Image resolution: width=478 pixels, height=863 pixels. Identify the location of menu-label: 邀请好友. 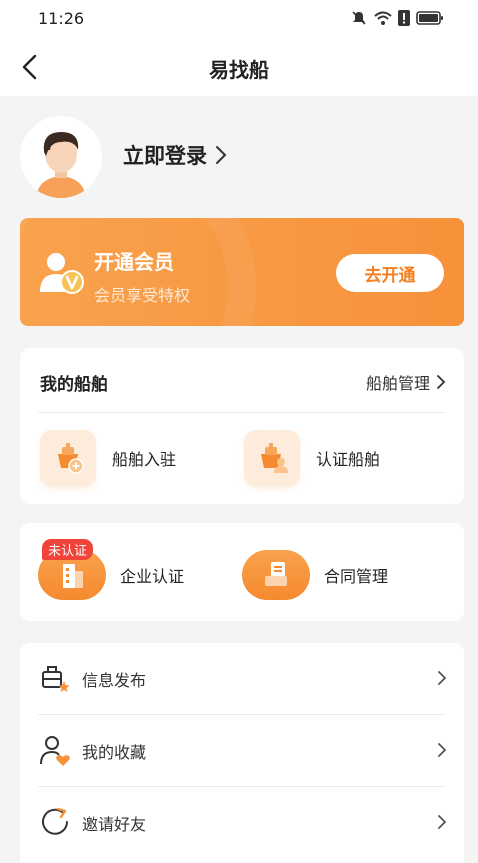
(114, 824).